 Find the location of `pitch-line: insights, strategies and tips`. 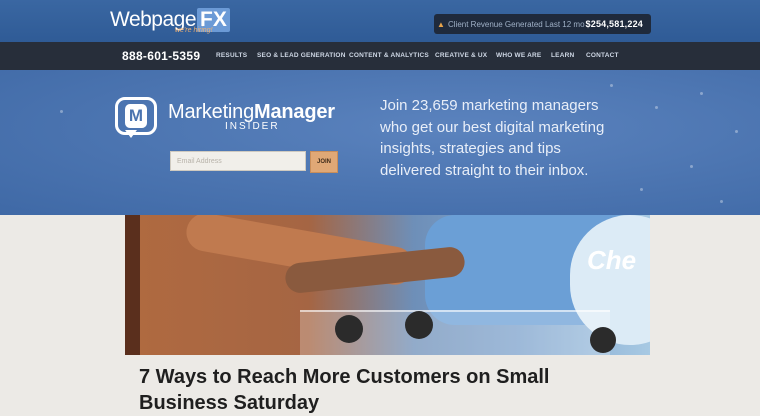

pitch-line: insights, strategies and tips is located at coordinates (470, 148).